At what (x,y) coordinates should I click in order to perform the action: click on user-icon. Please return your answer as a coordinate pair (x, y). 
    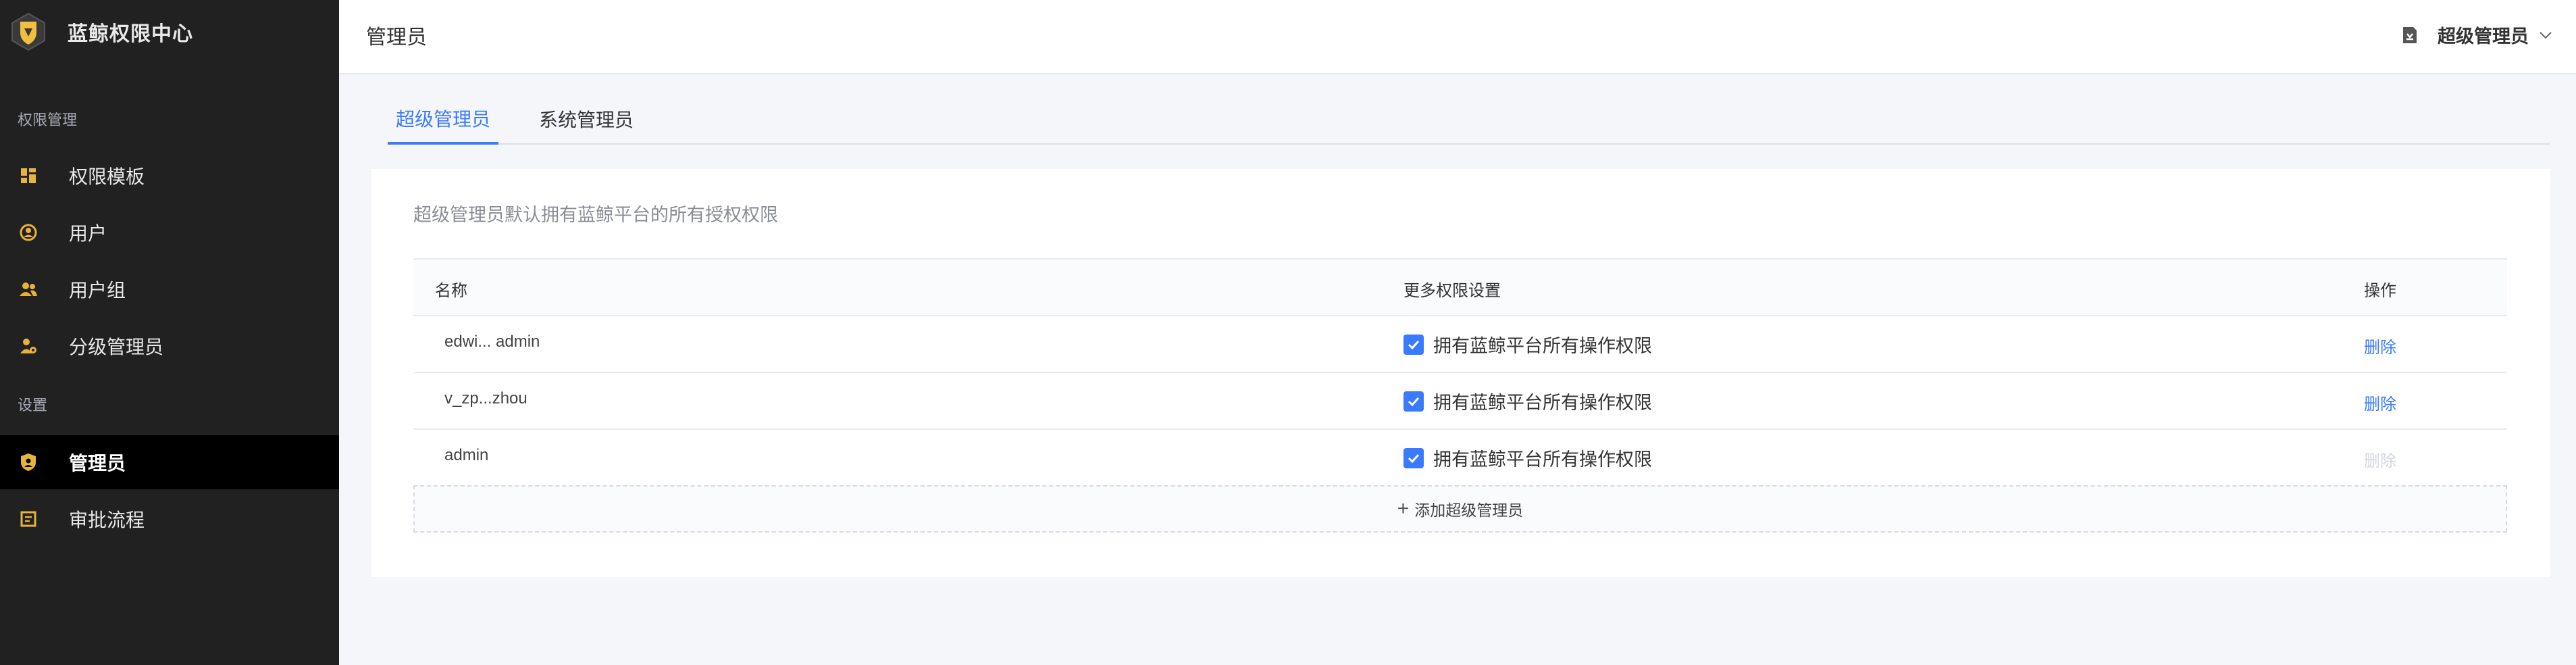
    Looking at the image, I should click on (28, 232).